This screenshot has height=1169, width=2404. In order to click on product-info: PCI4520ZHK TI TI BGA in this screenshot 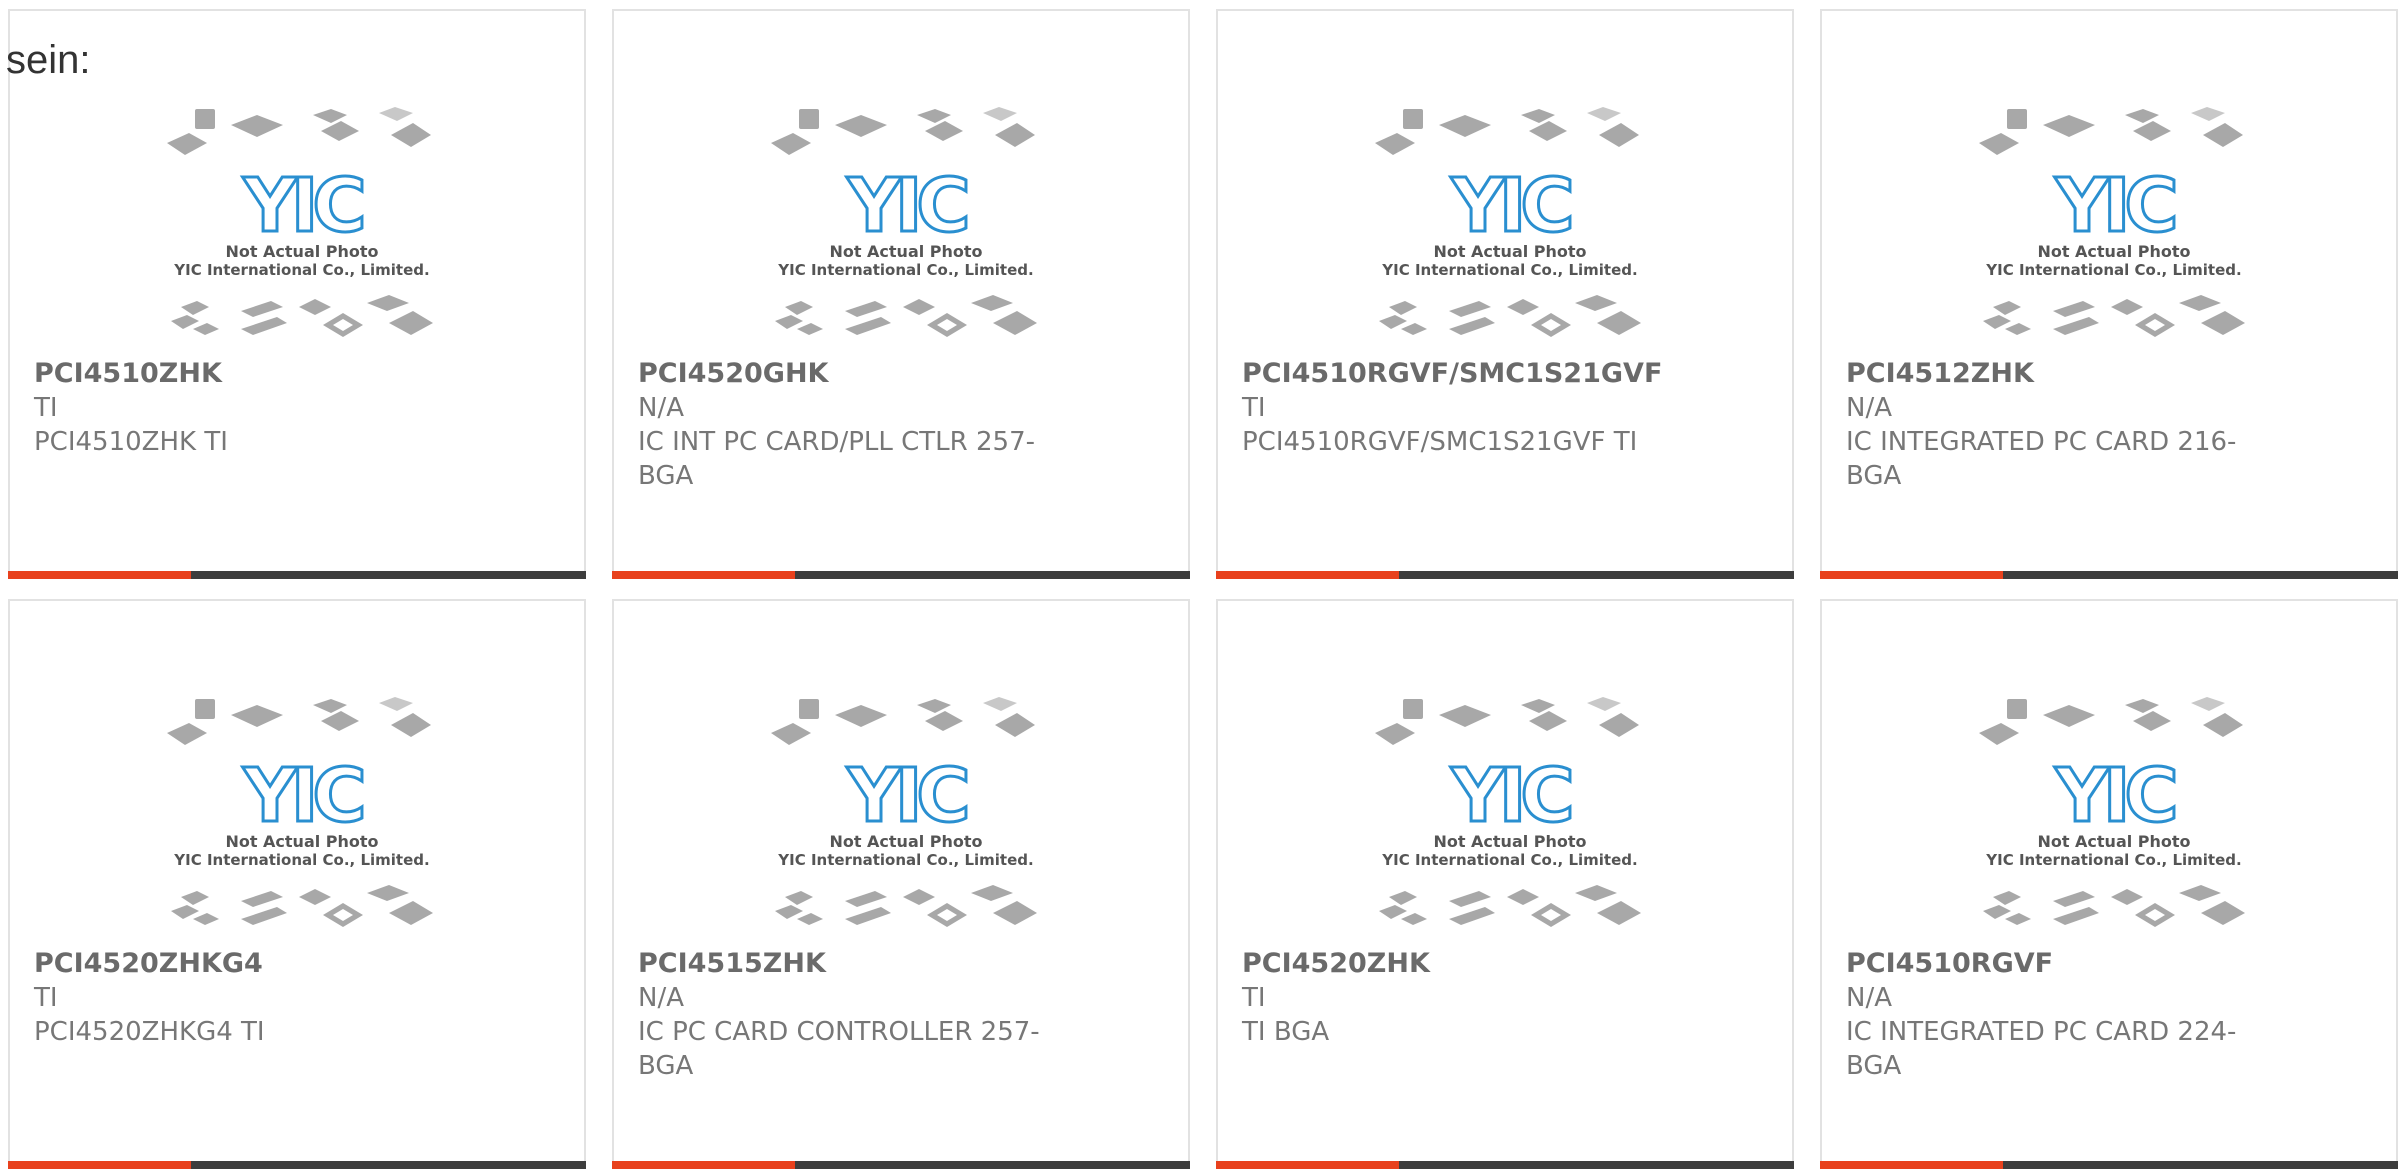, I will do `click(1452, 998)`.